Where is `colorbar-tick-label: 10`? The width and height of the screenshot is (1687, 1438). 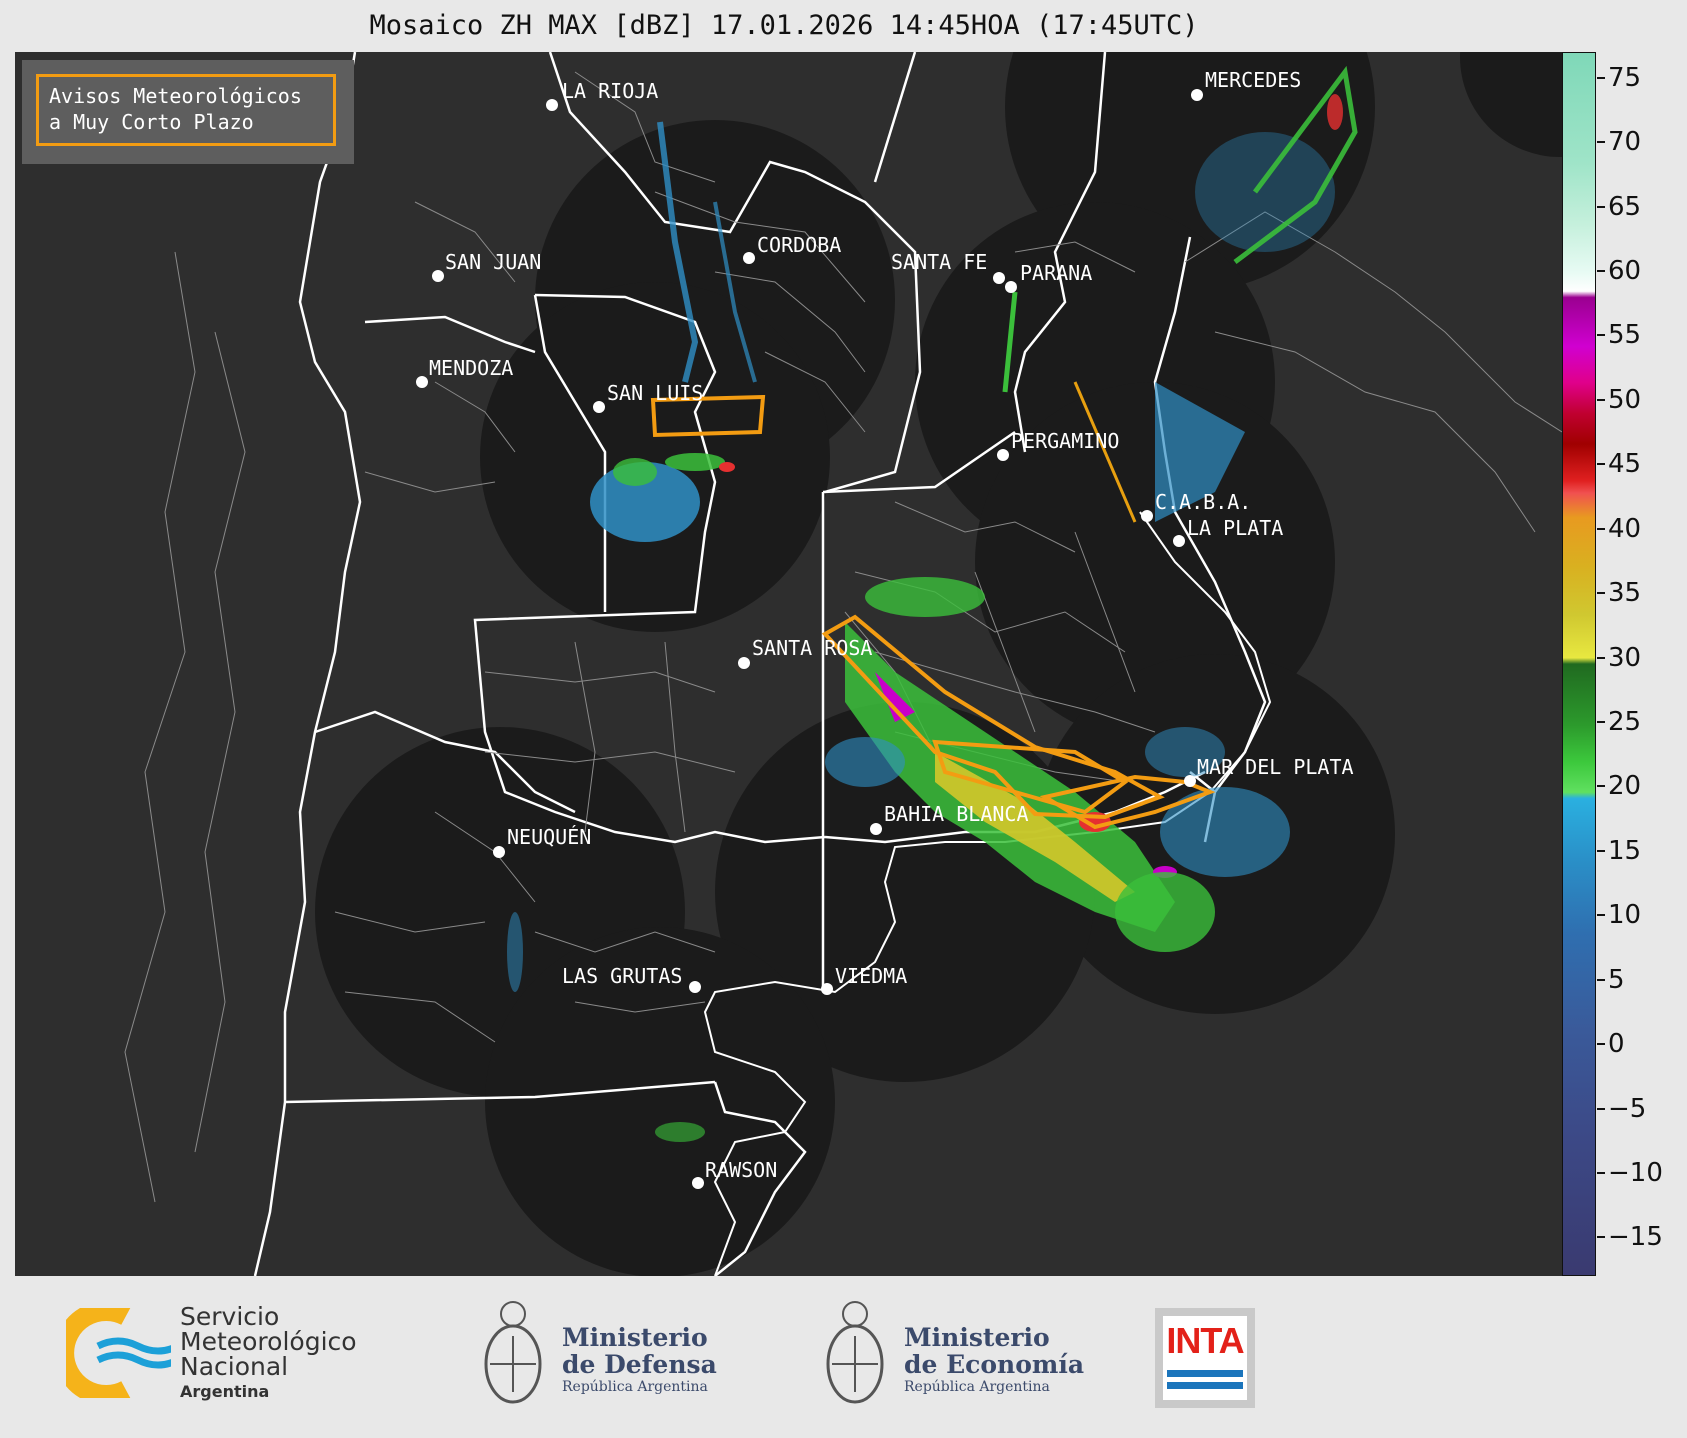 colorbar-tick-label: 10 is located at coordinates (1625, 915).